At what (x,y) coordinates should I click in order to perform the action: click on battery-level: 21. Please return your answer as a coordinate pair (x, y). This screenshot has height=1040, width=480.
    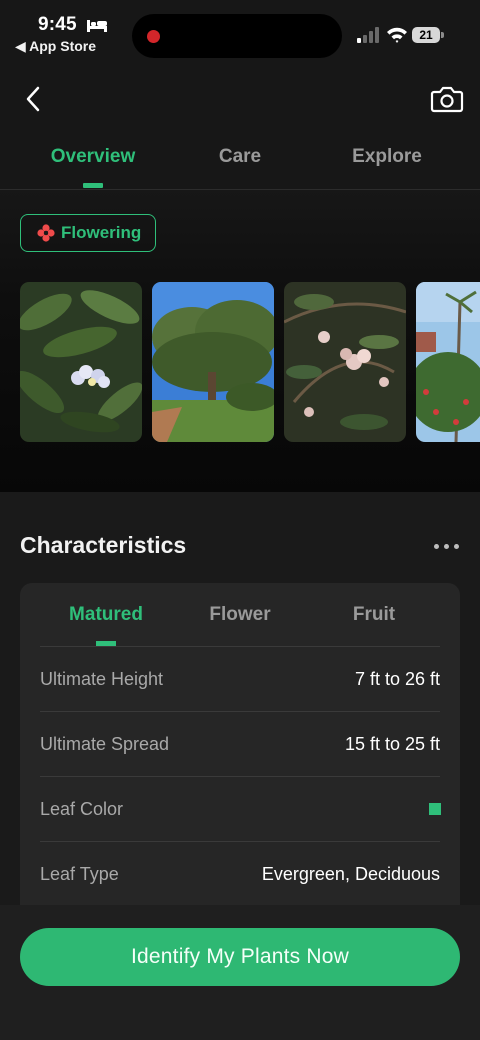
    Looking at the image, I should click on (426, 35).